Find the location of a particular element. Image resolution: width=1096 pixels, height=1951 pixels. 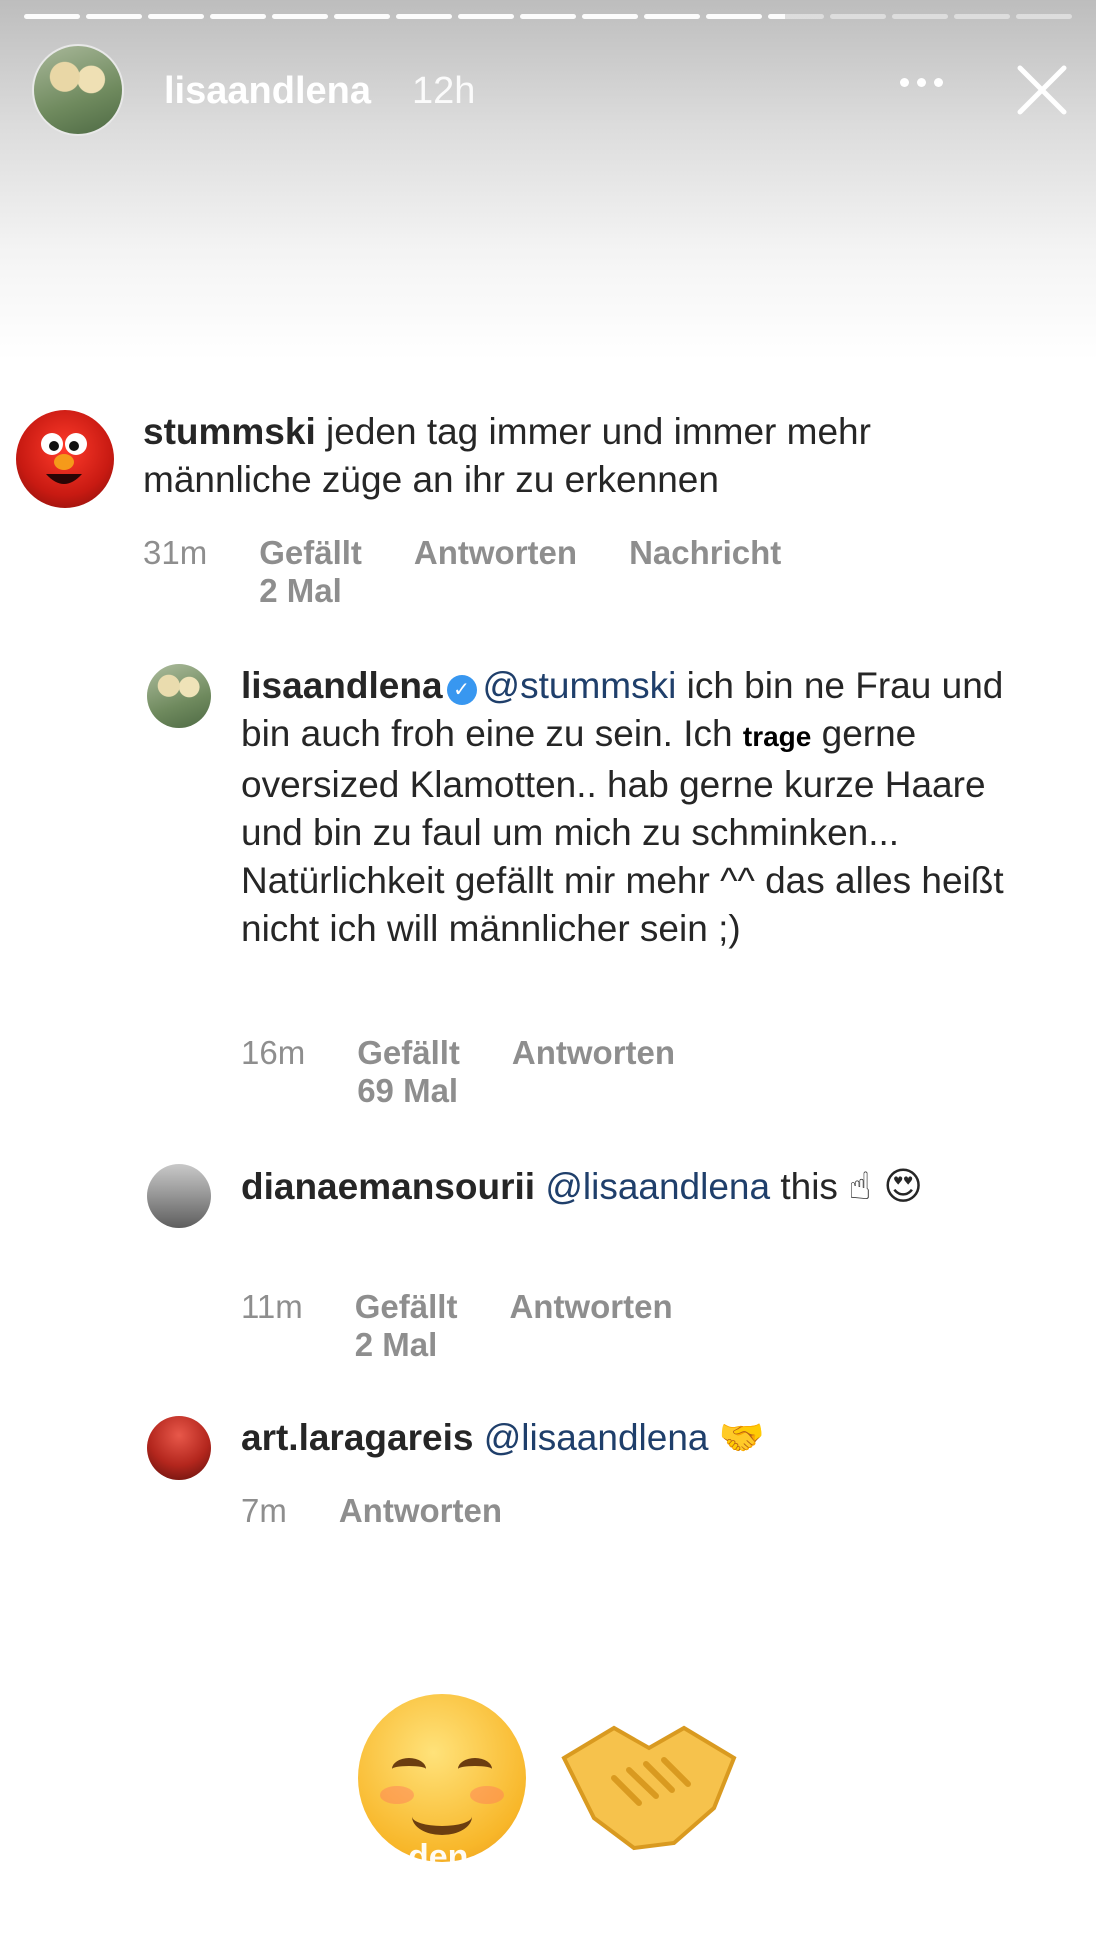

comment-username: lisaandlena is located at coordinates (342, 685).